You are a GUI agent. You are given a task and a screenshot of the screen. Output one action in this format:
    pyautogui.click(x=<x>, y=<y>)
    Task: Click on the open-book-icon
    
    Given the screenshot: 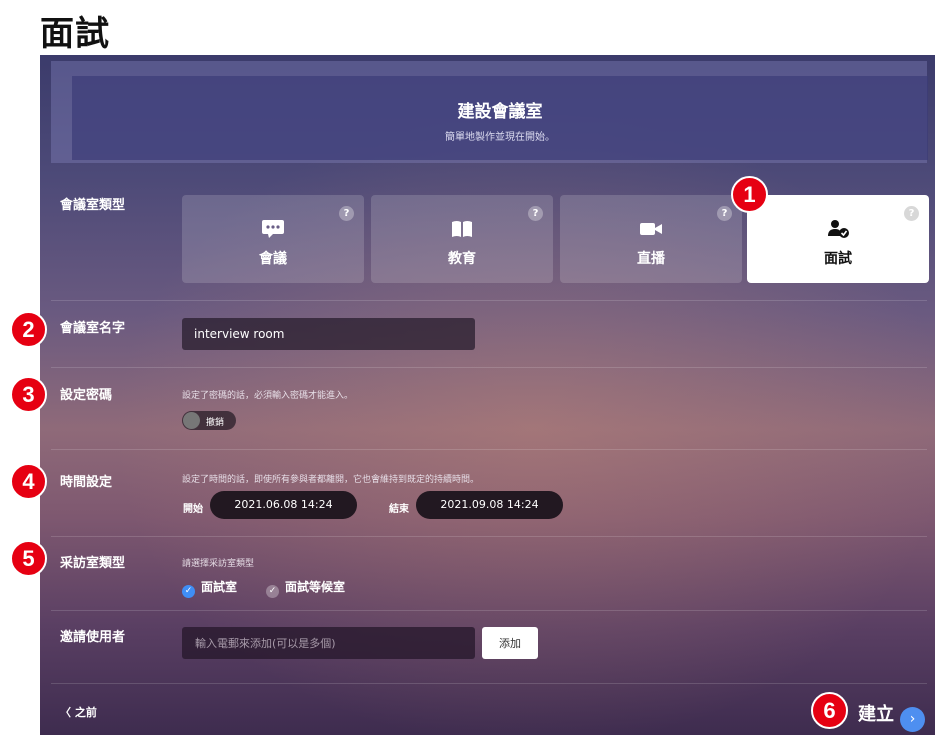 What is the action you would take?
    pyautogui.click(x=462, y=229)
    